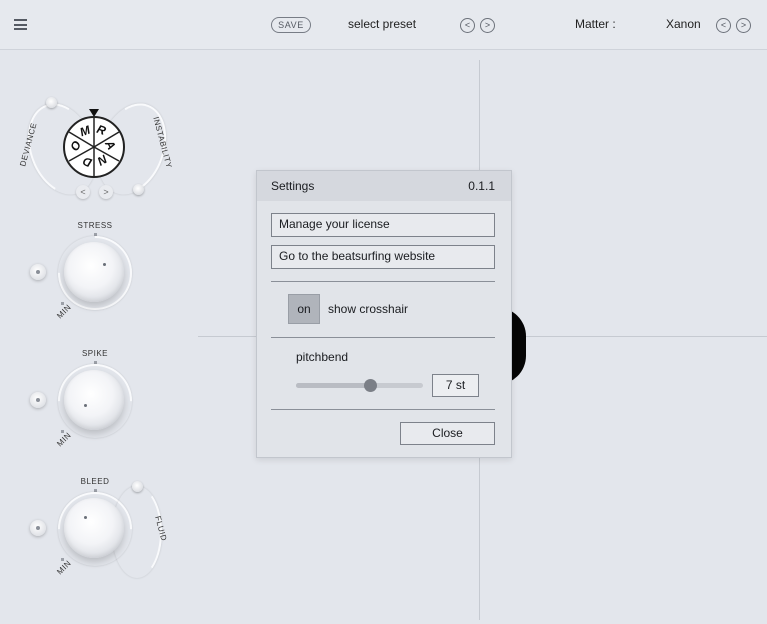 The width and height of the screenshot is (767, 624). Describe the element at coordinates (64, 567) in the screenshot. I see `bleed-min-label: MIN` at that location.